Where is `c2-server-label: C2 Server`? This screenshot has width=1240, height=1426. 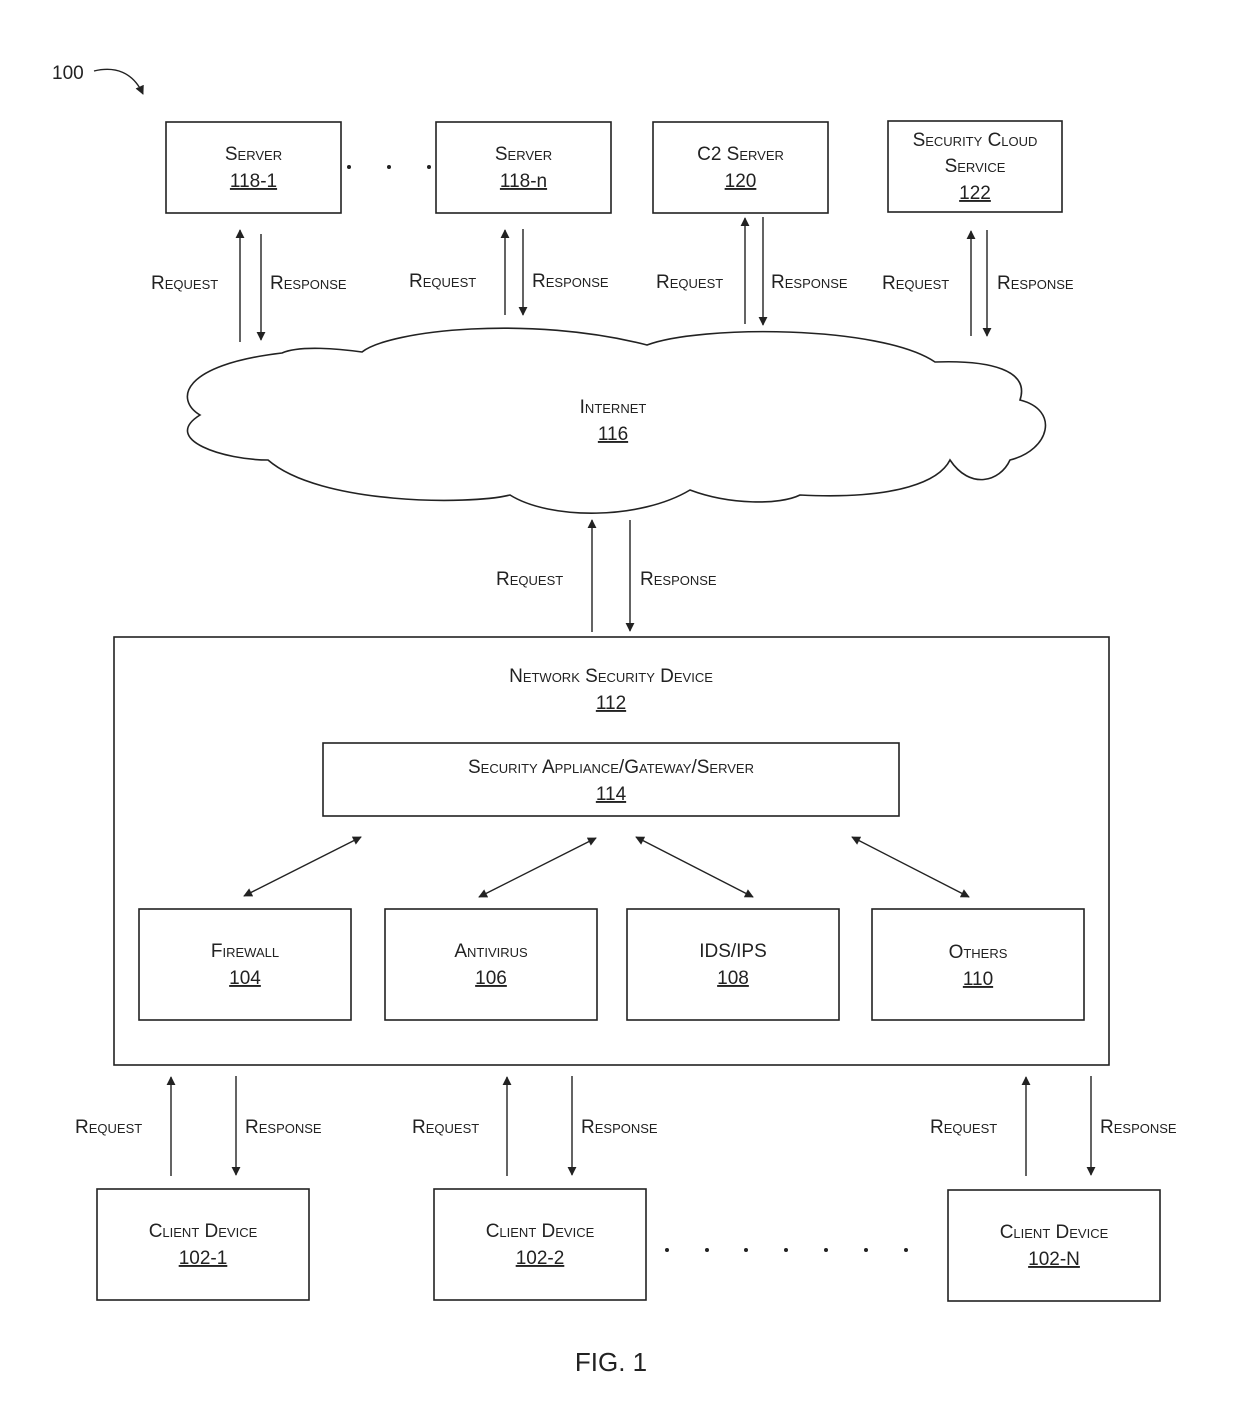 c2-server-label: C2 Server is located at coordinates (740, 154).